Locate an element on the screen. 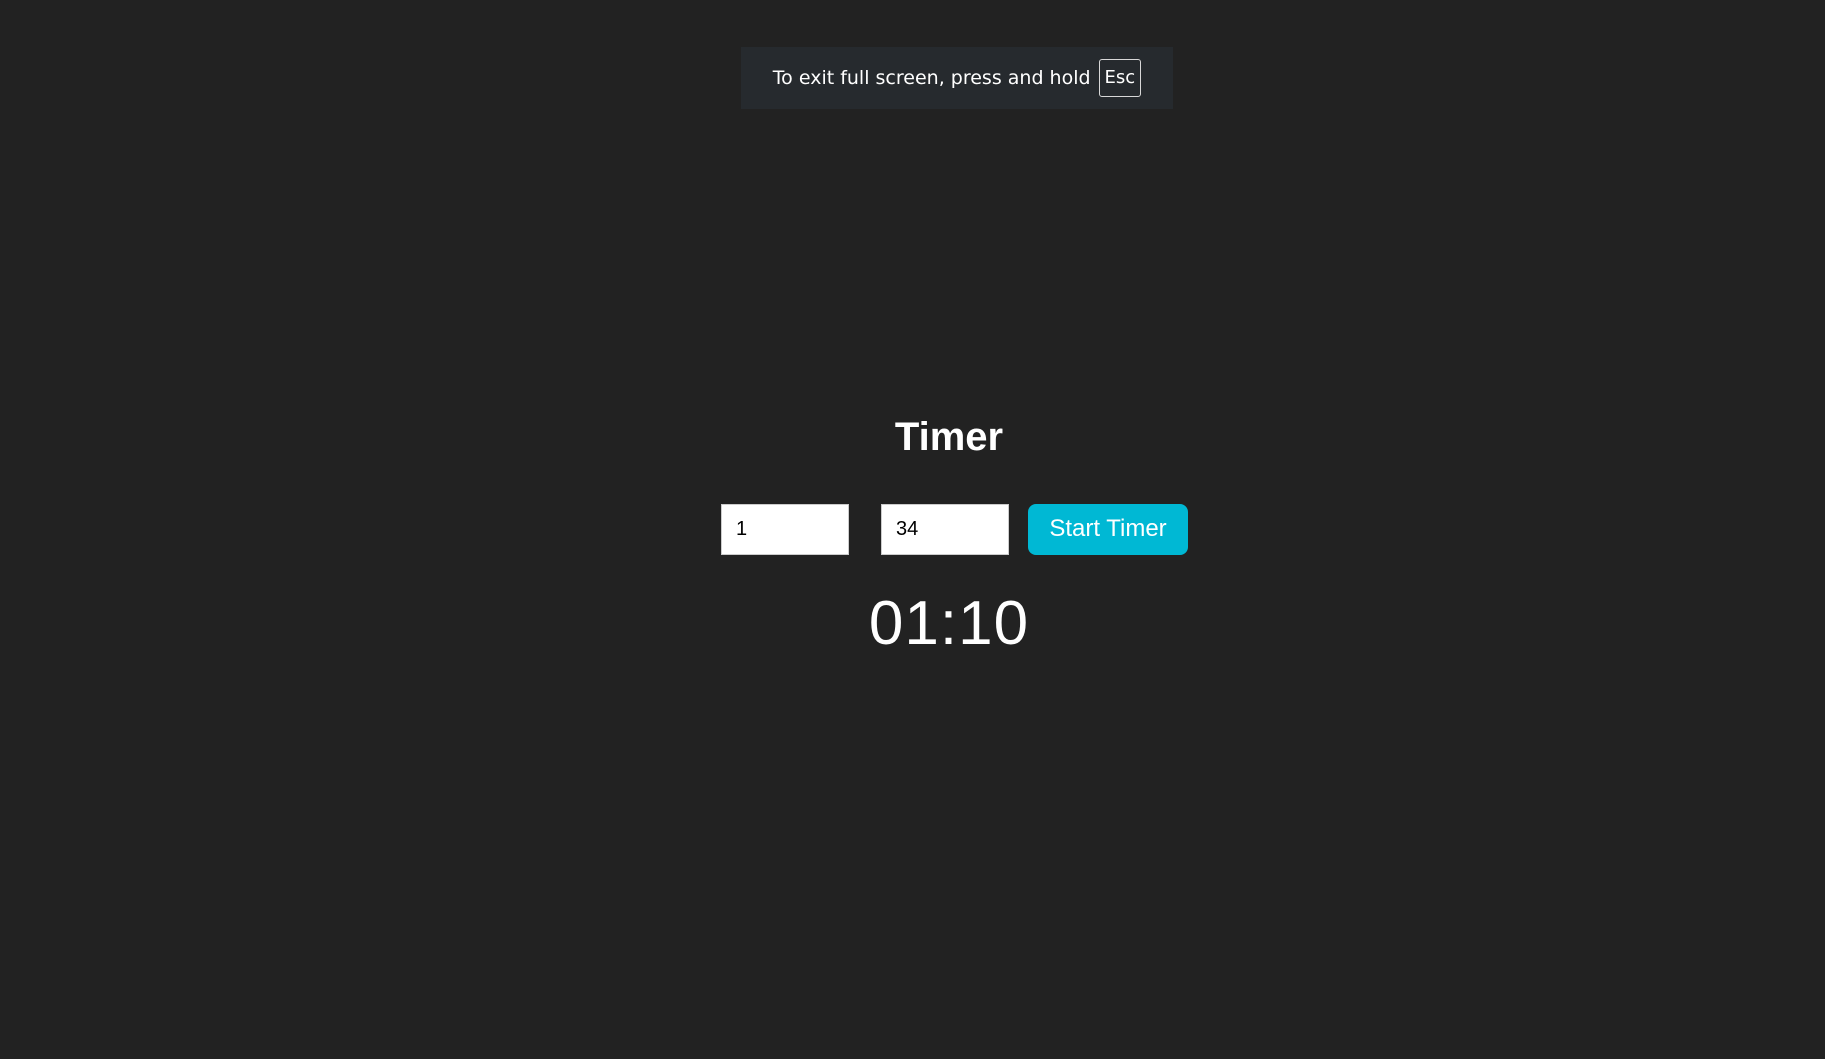 The image size is (1825, 1059). minutes-input is located at coordinates (785, 529).